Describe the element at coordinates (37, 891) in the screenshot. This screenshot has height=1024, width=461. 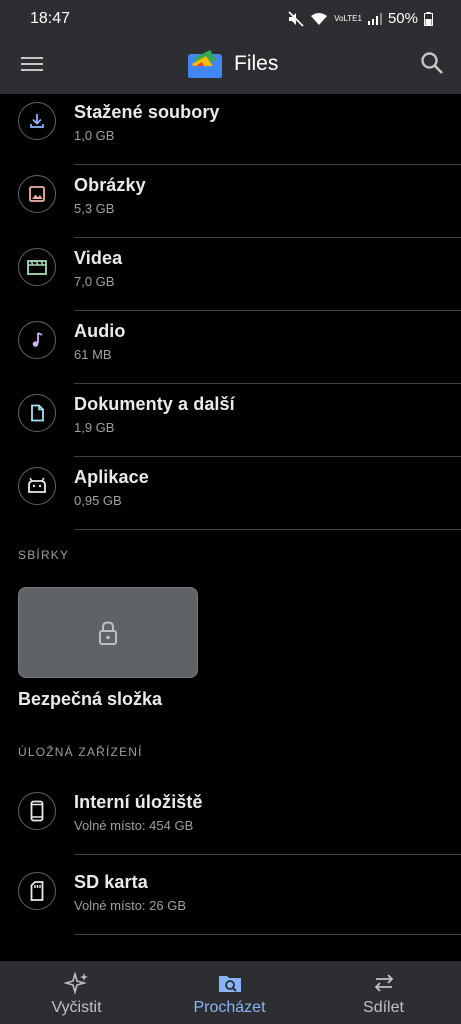
I see `sd-card-icon` at that location.